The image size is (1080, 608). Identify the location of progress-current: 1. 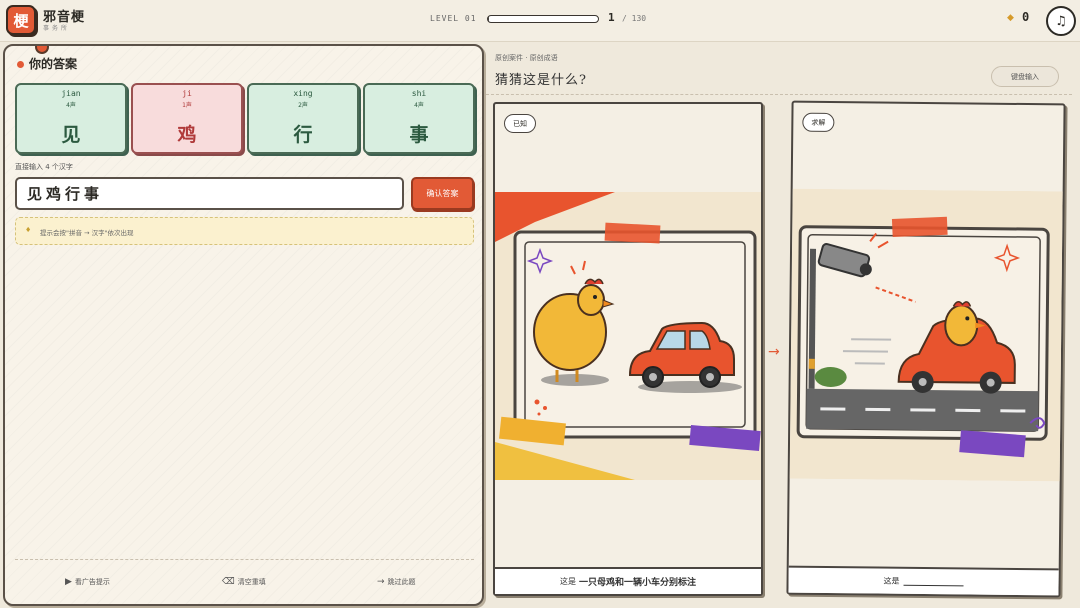
(611, 17).